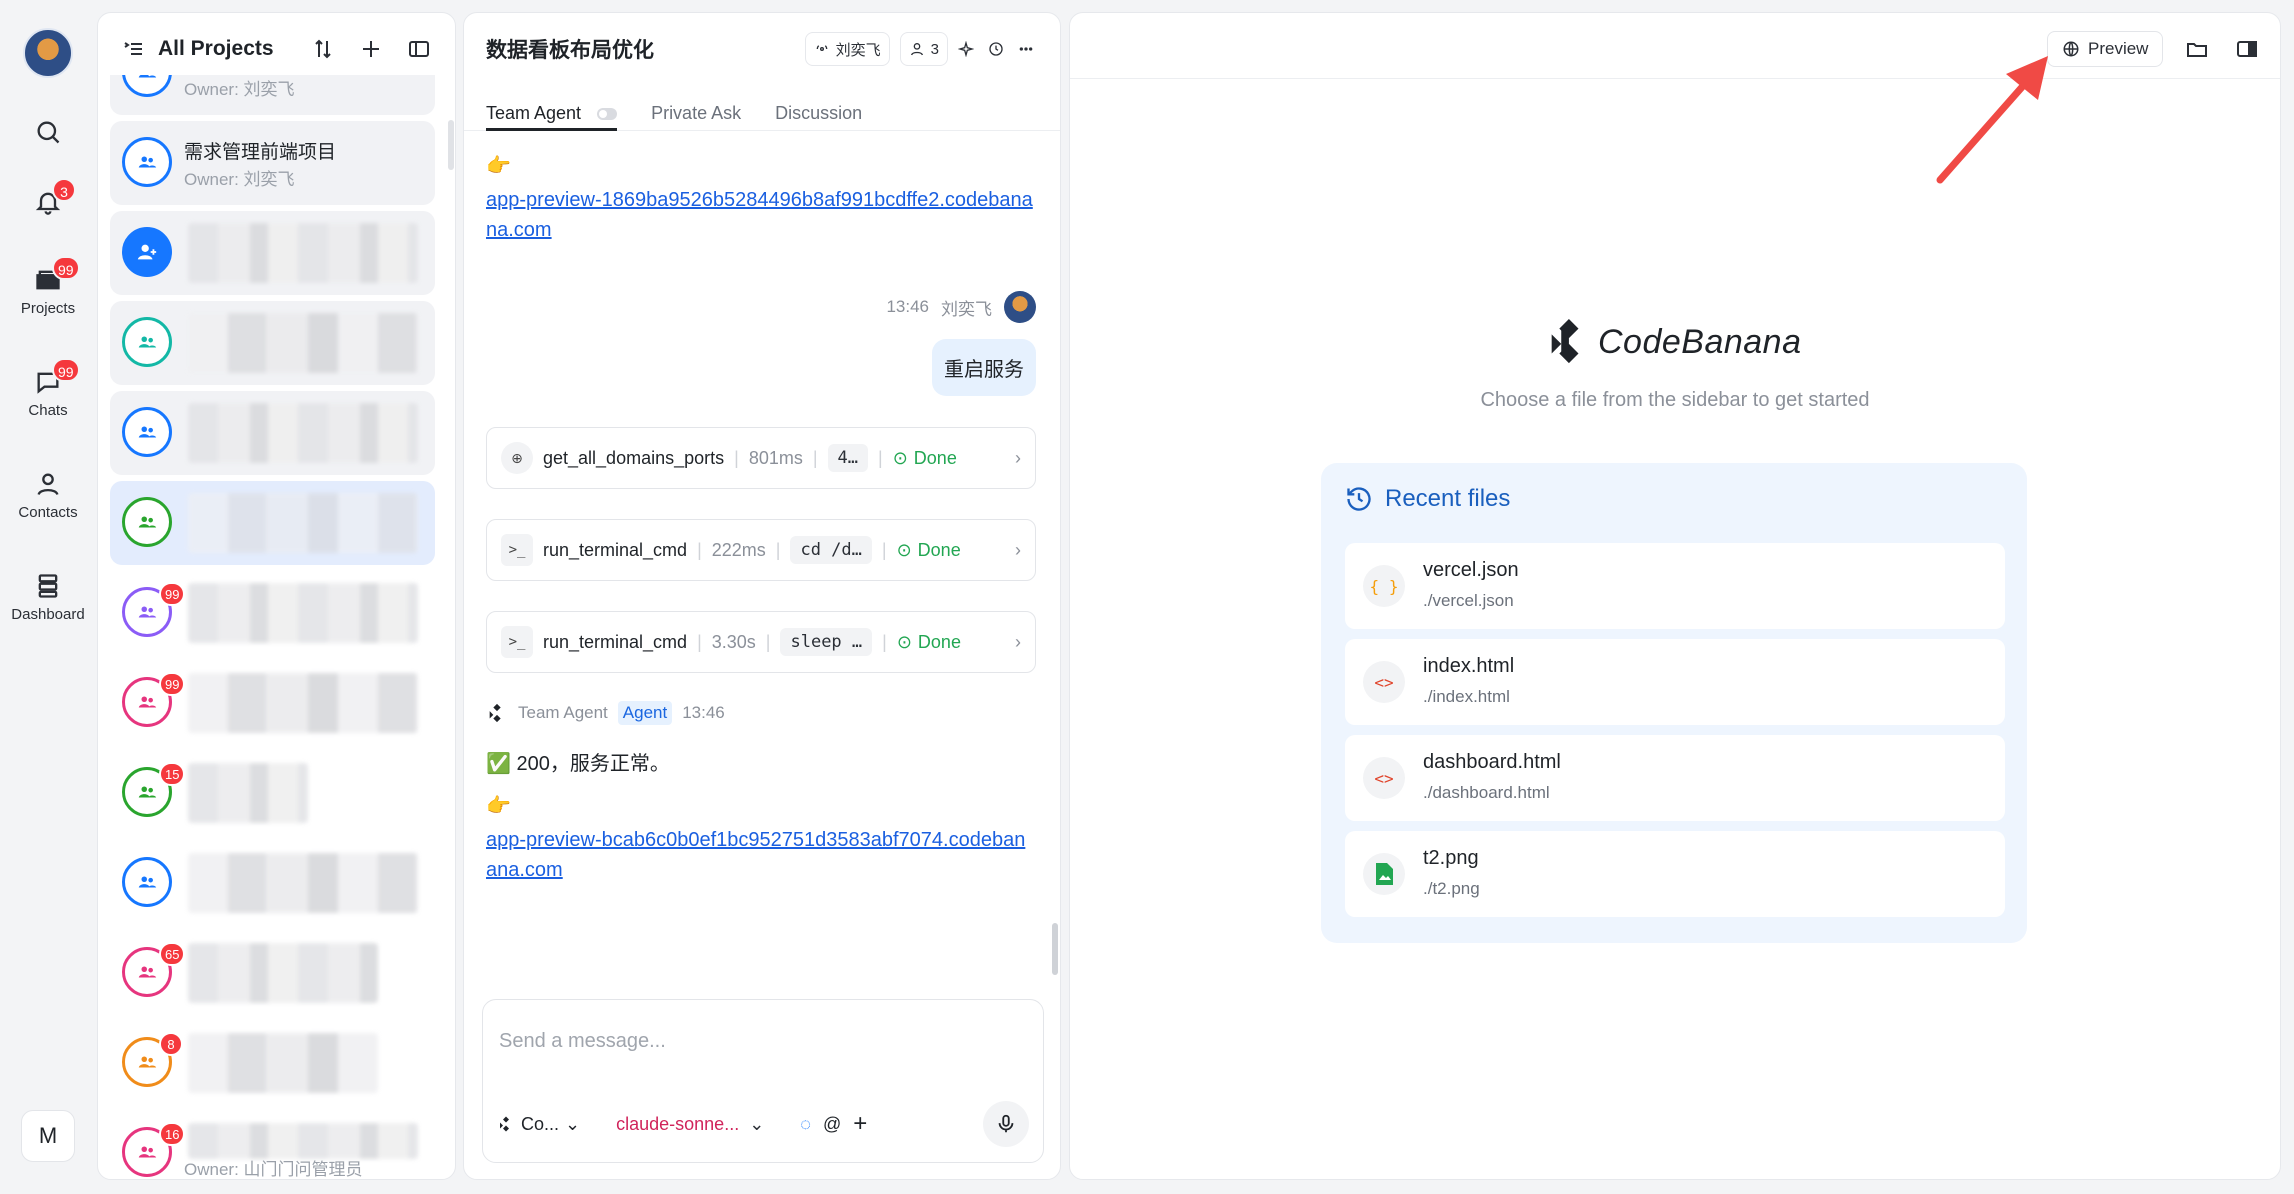 The image size is (2294, 1194). What do you see at coordinates (996, 49) in the screenshot?
I see `history-button` at bounding box center [996, 49].